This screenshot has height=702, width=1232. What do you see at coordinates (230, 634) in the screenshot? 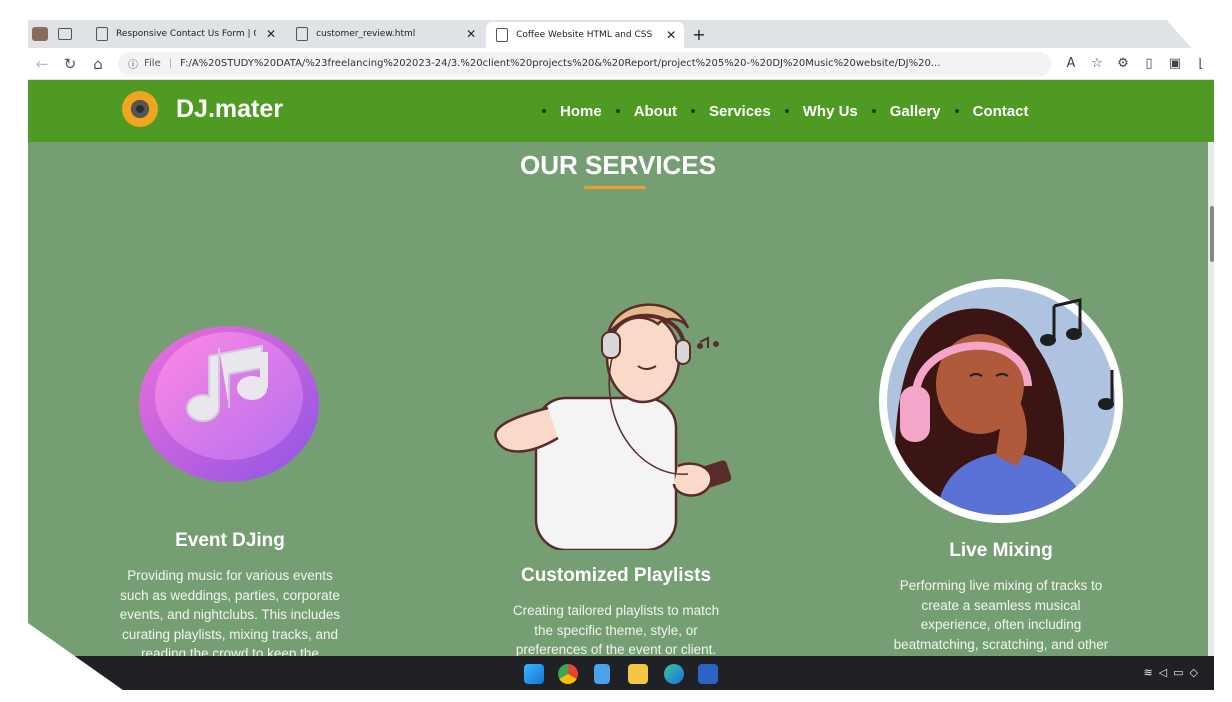
I see `text-line: curating playlists, mixing tracks, and` at bounding box center [230, 634].